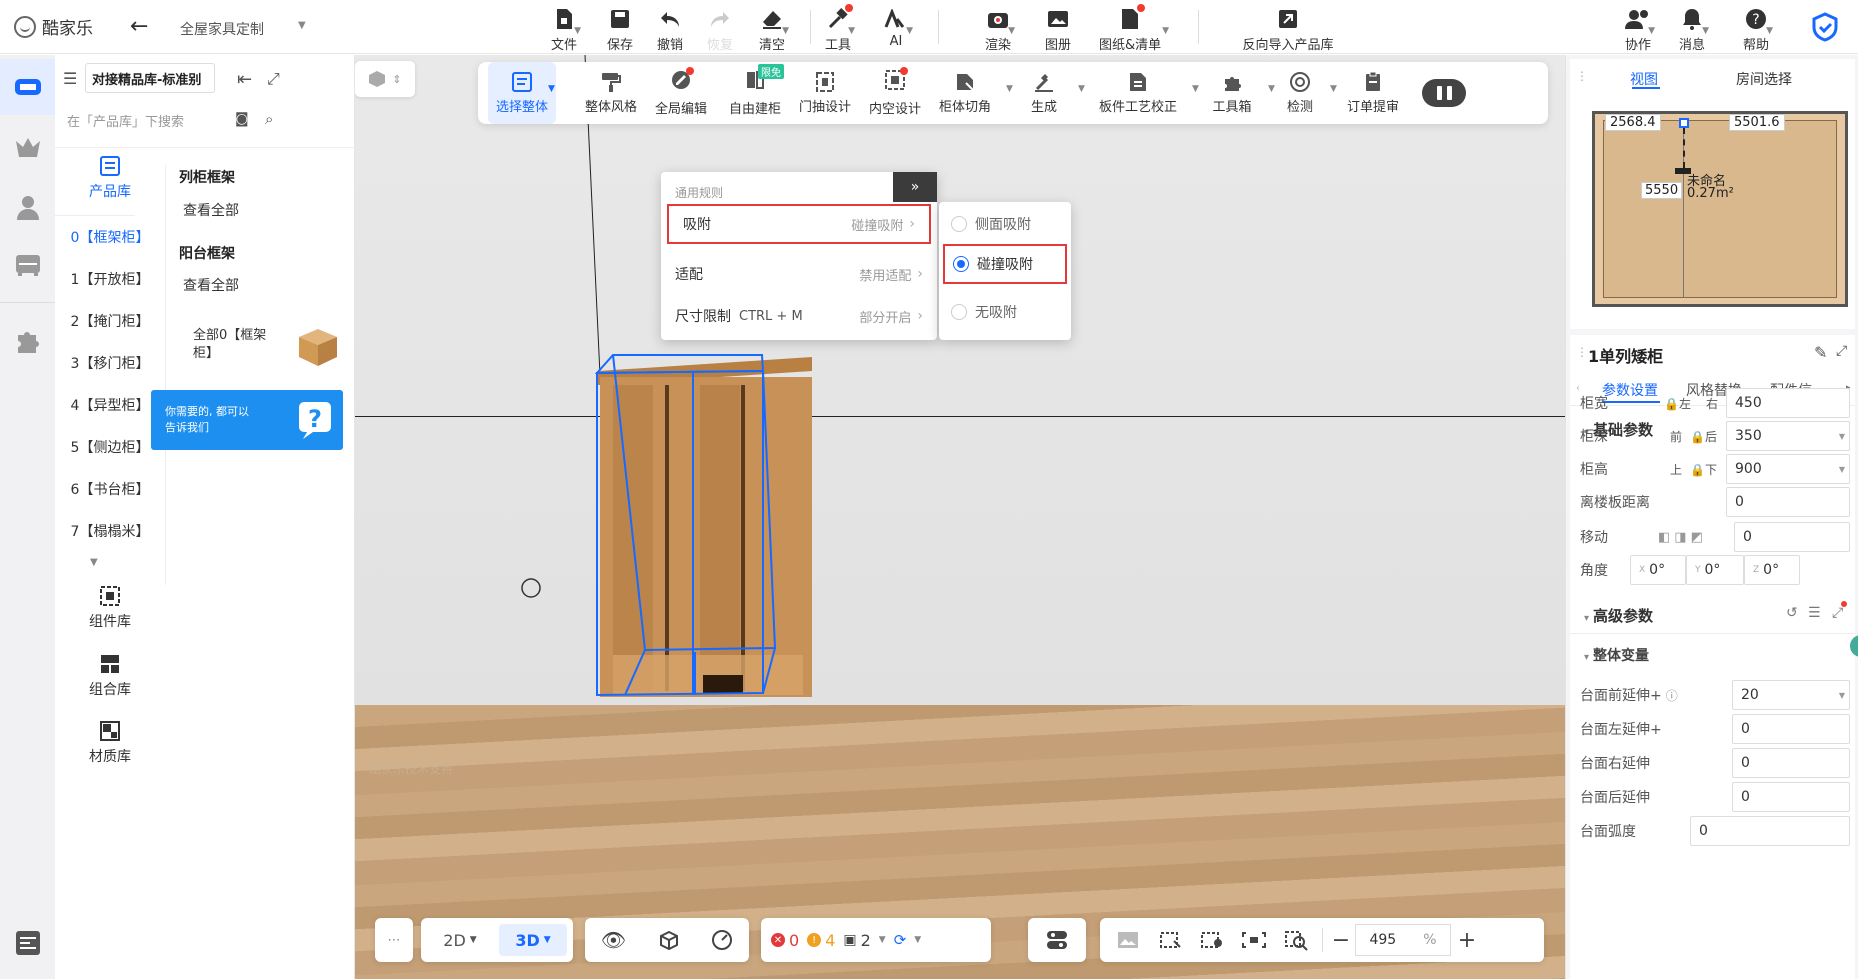 This screenshot has width=1858, height=979. Describe the element at coordinates (915, 187) in the screenshot. I see `collapse-double-arrow-icon: »` at that location.